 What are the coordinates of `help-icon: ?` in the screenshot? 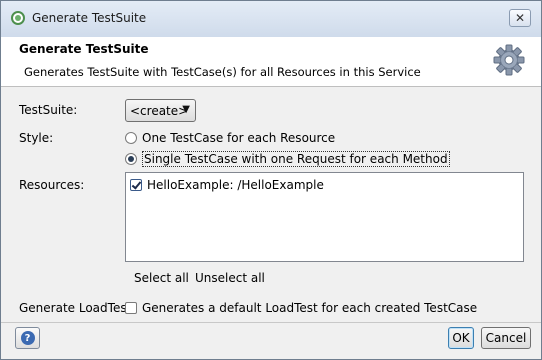 It's located at (27, 338).